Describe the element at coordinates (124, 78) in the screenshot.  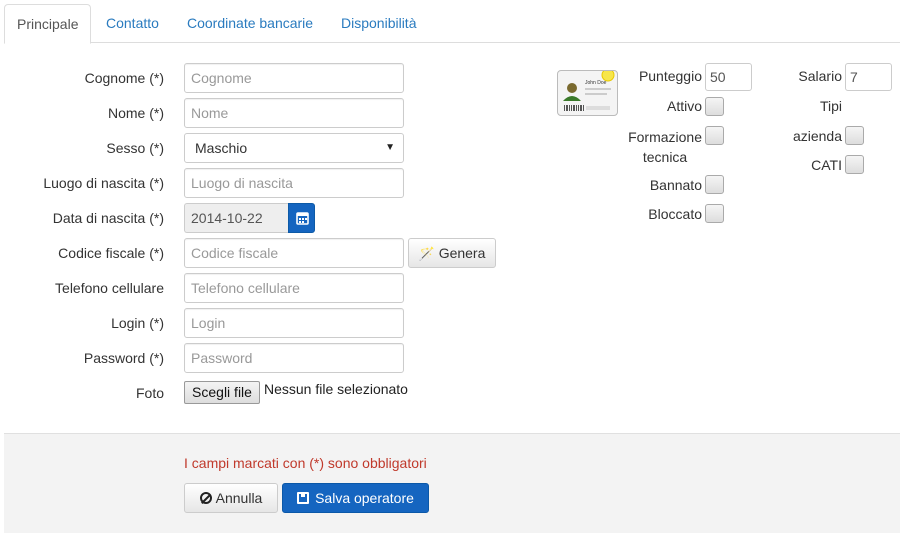
I see `cognome-label: Cognome (*)` at that location.